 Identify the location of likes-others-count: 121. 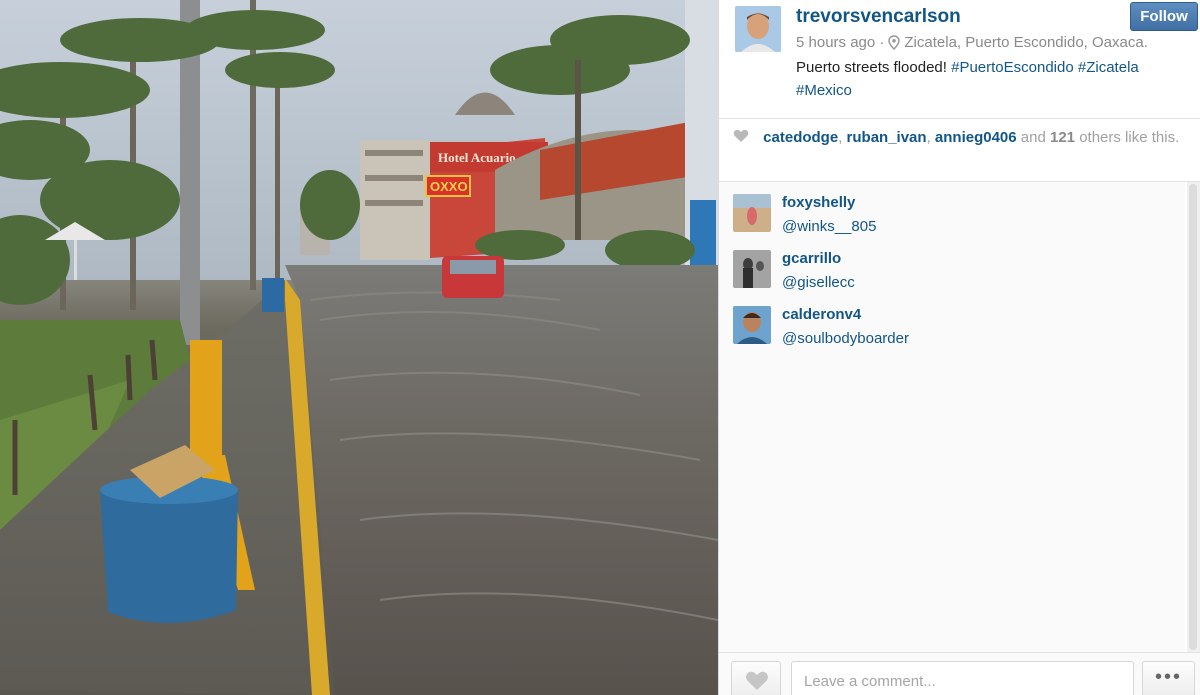
(1062, 137).